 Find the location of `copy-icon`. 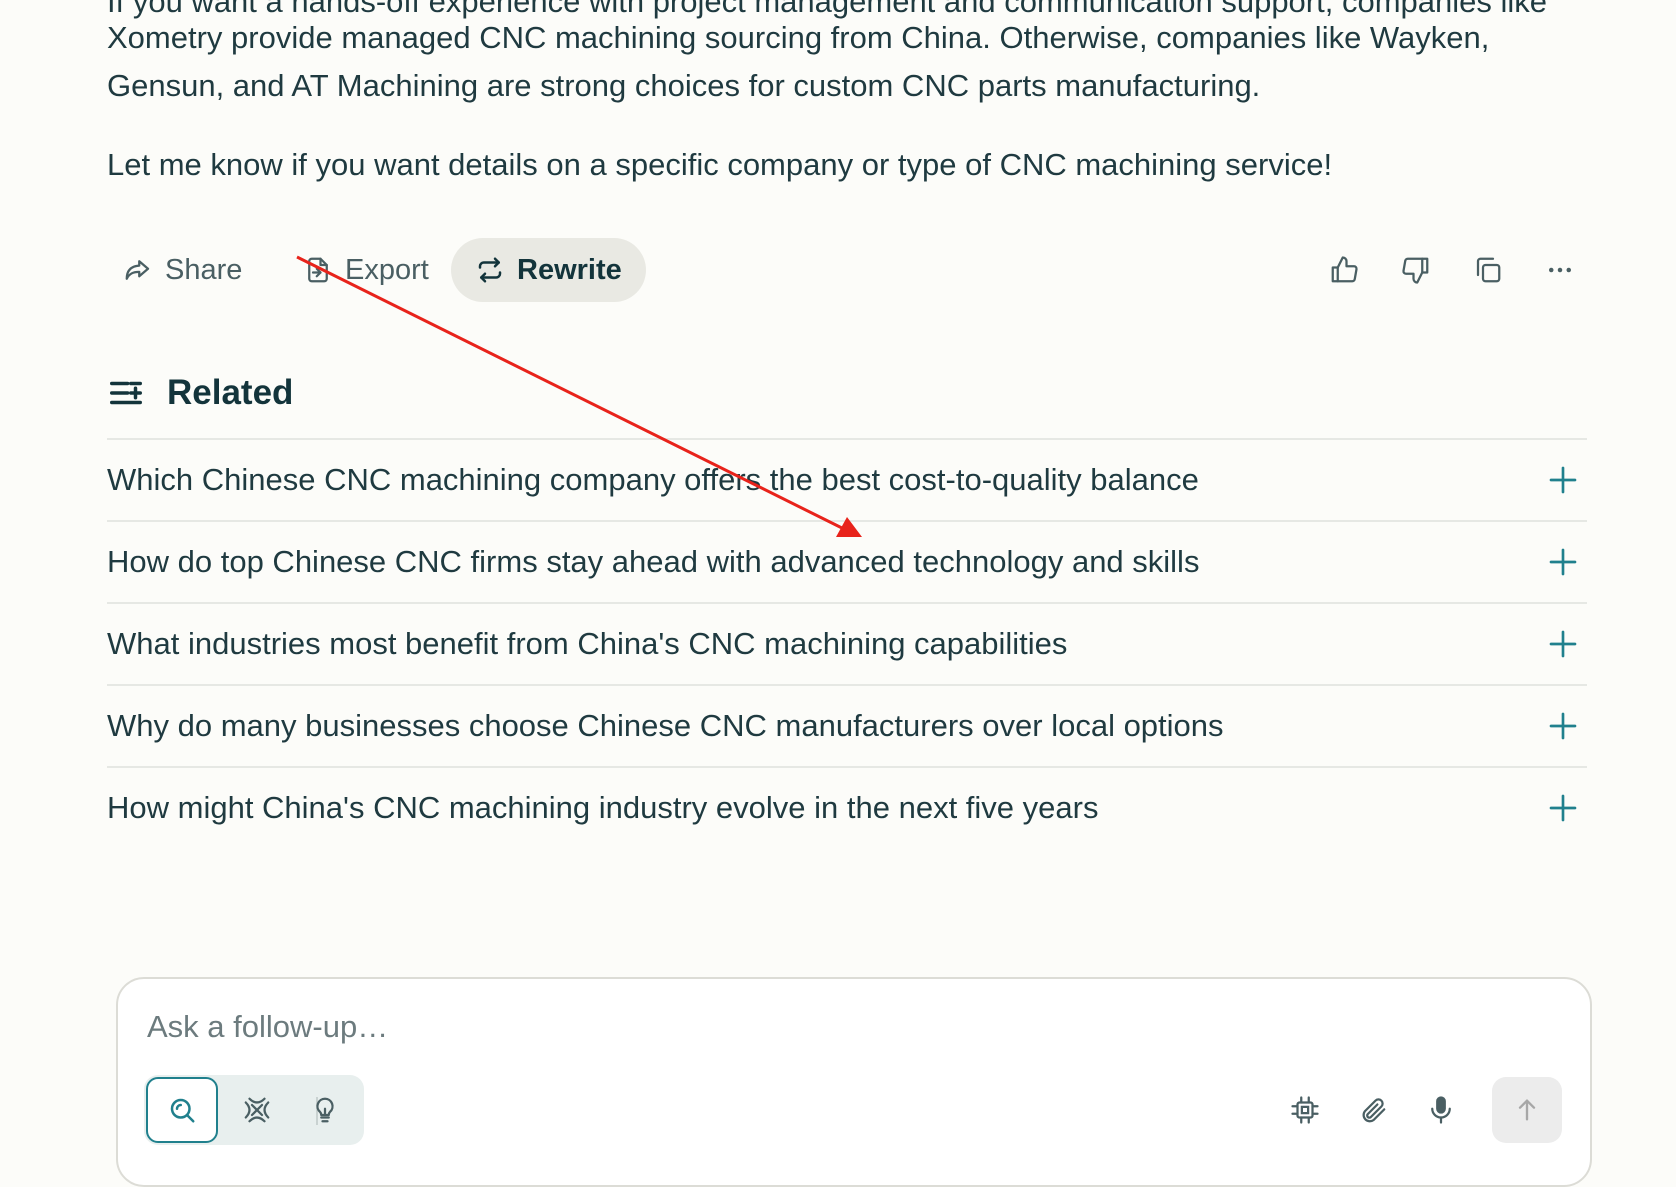

copy-icon is located at coordinates (1488, 270).